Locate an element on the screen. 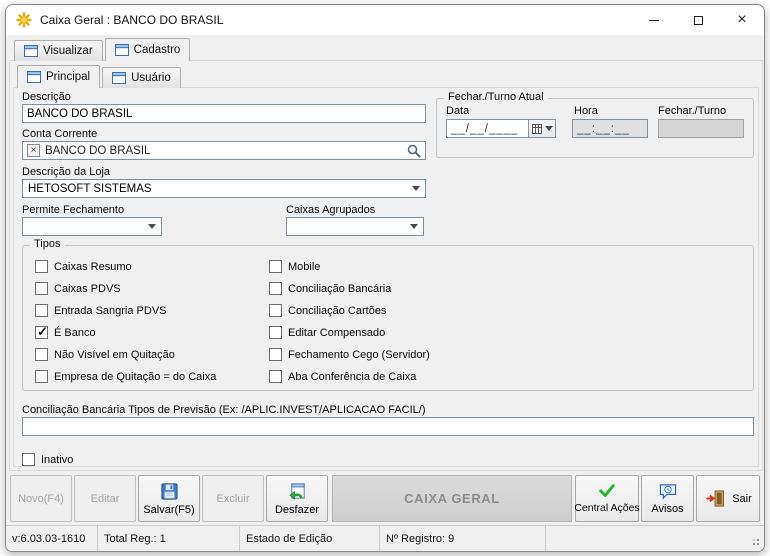 The height and width of the screenshot is (556, 770). checkbox-nao-visivel-em-quitacao: Não Visível em Quitação is located at coordinates (105, 354).